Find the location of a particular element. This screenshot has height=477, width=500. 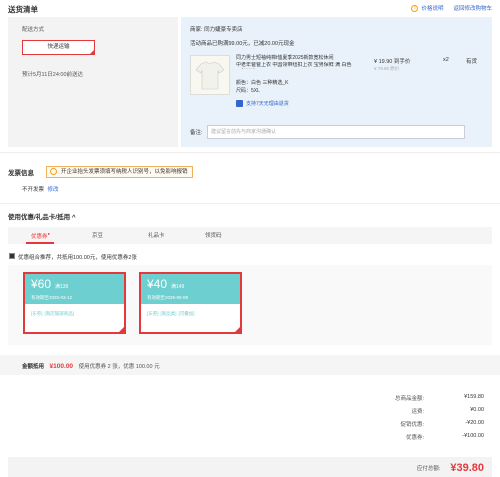

invoice-edit-link: 修改 is located at coordinates (53, 190).